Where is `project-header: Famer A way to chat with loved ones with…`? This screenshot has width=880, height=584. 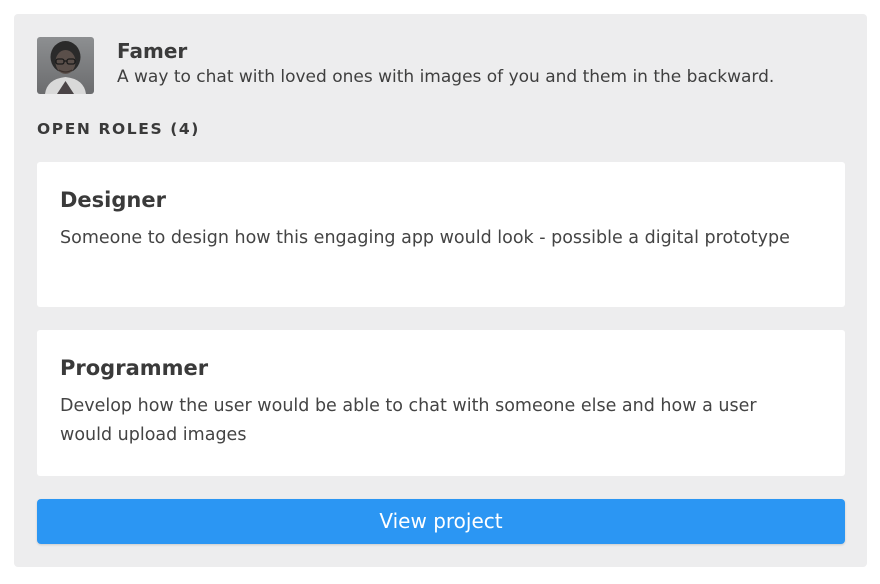 project-header: Famer A way to chat with loved ones with… is located at coordinates (405, 65).